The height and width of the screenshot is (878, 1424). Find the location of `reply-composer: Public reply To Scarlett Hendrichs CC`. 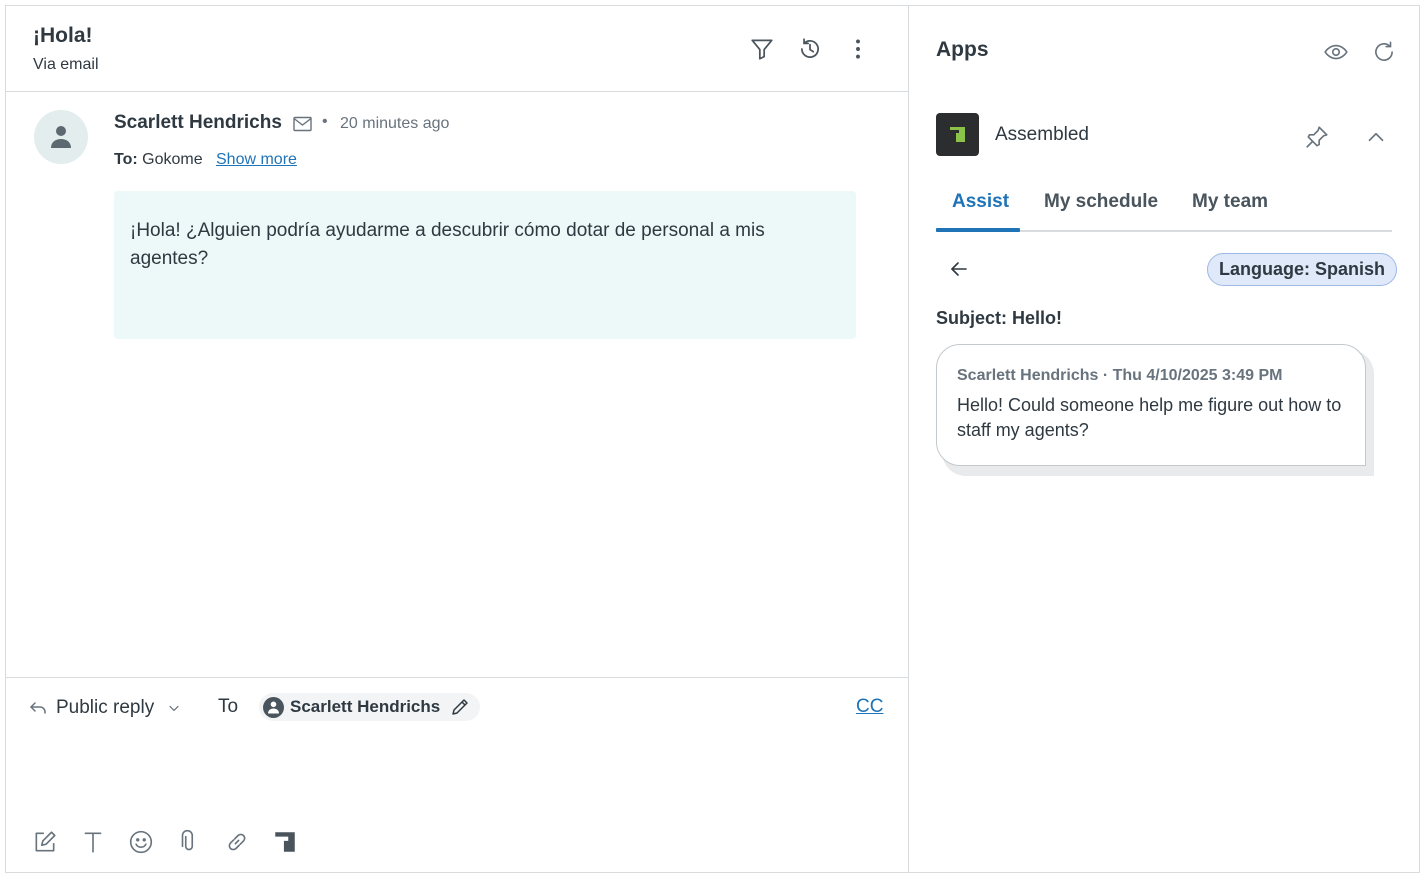

reply-composer: Public reply To Scarlett Hendrichs CC is located at coordinates (457, 774).